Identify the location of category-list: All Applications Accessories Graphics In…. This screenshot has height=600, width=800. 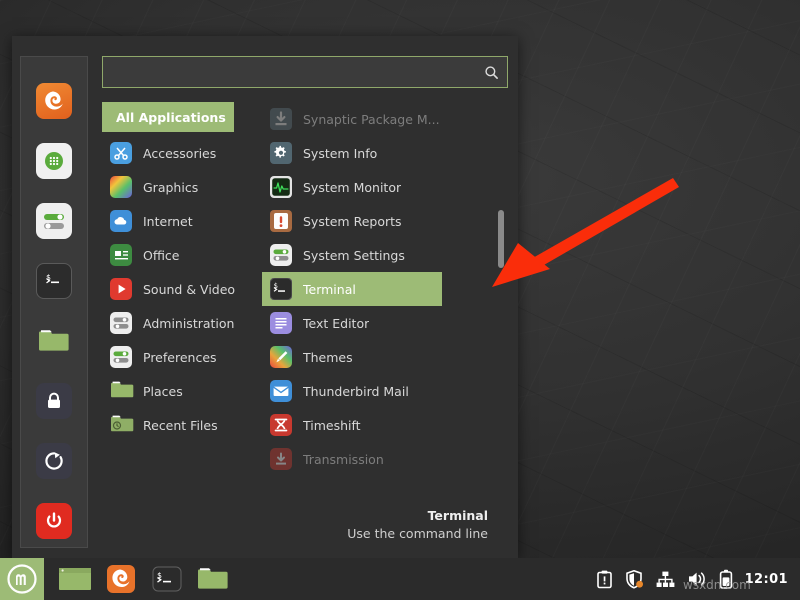
(182, 302).